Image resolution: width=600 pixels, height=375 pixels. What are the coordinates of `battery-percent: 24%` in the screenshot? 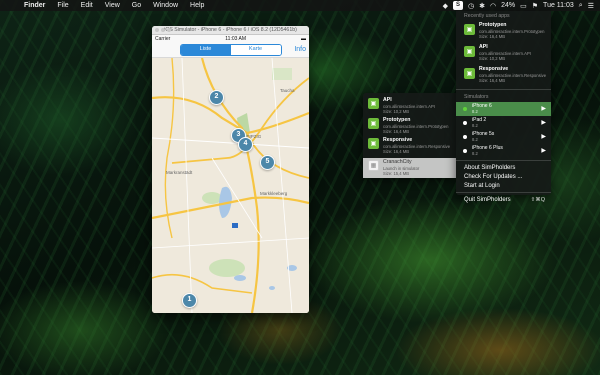 It's located at (508, 5).